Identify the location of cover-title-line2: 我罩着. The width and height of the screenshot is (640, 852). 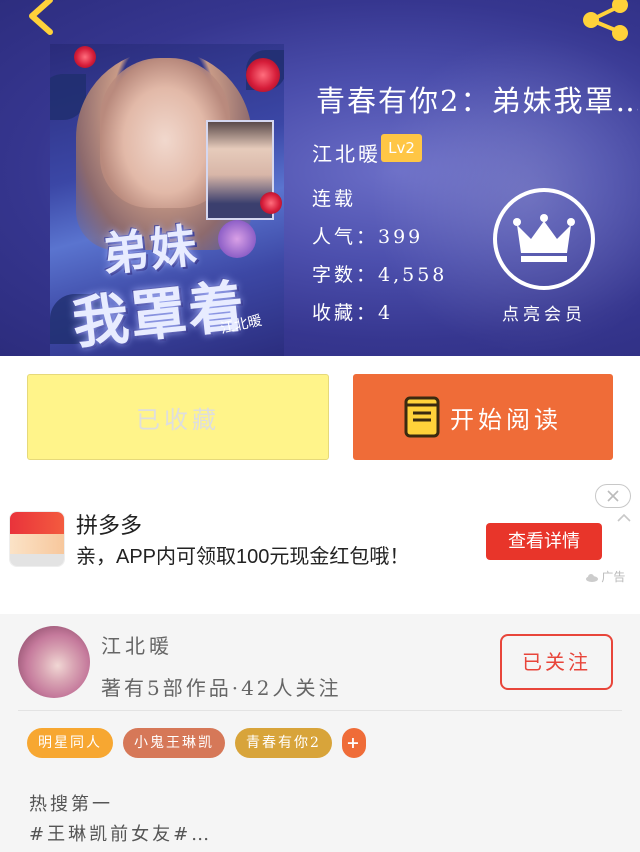
(159, 314).